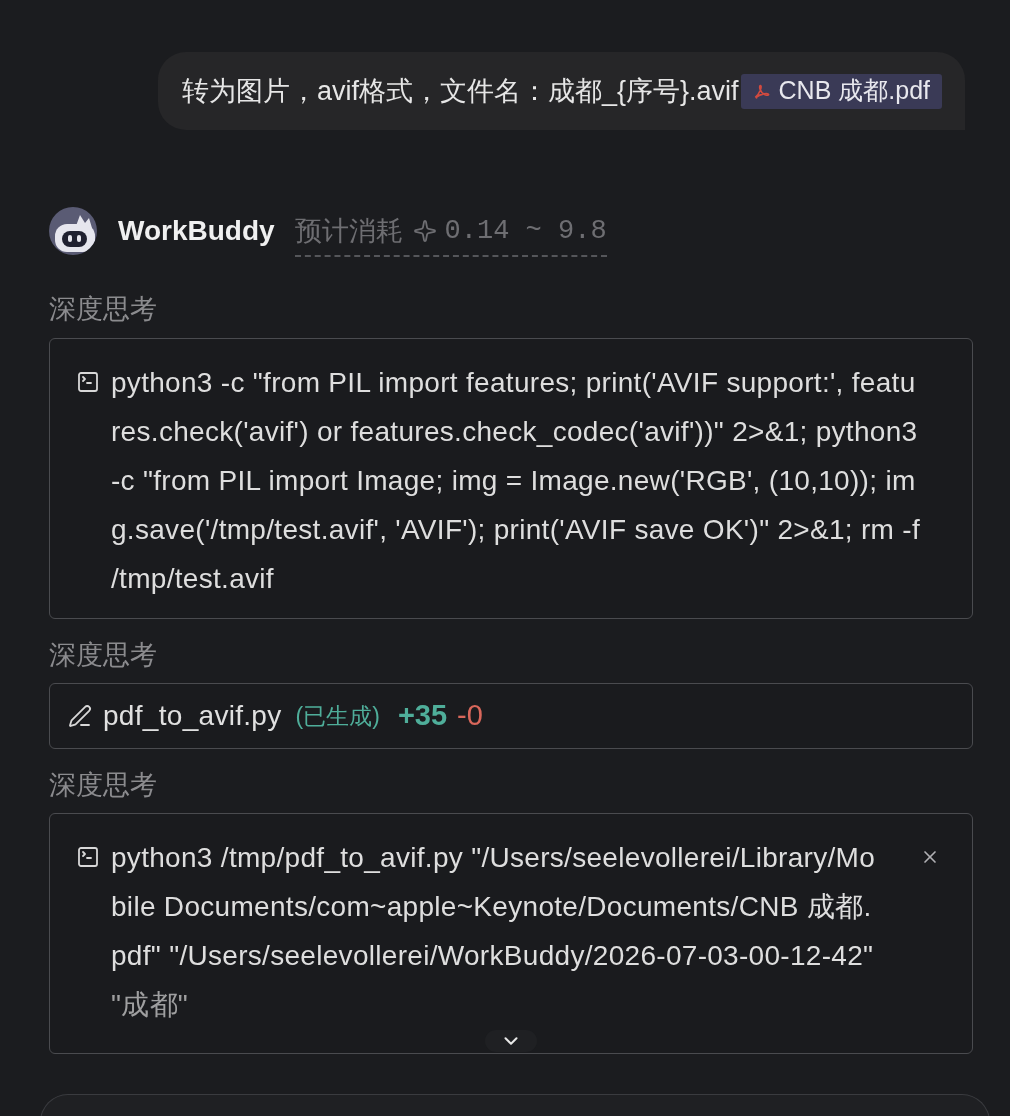 The image size is (1010, 1116). I want to click on lines-added: +35, so click(422, 716).